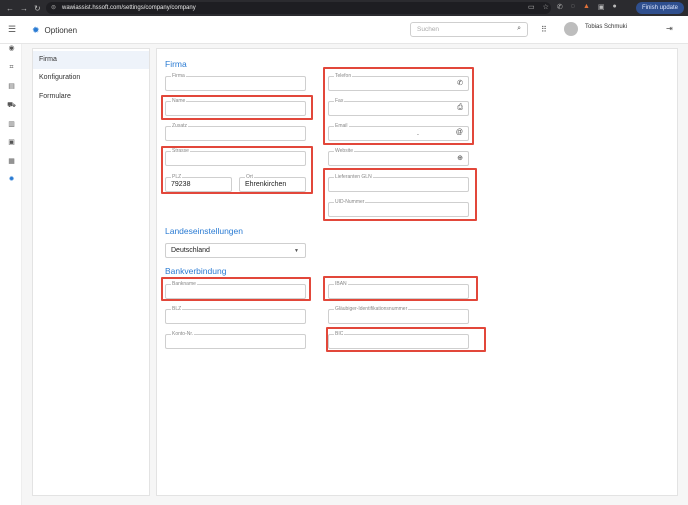 The image size is (688, 505). I want to click on truck-icon: ▥, so click(11, 125).